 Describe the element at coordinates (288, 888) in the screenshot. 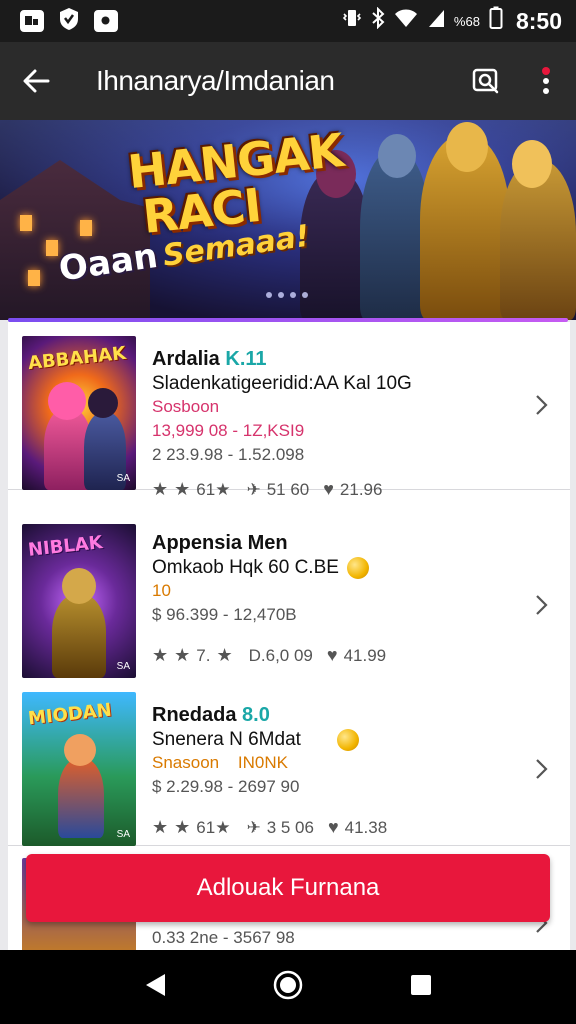

I see `download-button: Adlouak Furnana` at that location.